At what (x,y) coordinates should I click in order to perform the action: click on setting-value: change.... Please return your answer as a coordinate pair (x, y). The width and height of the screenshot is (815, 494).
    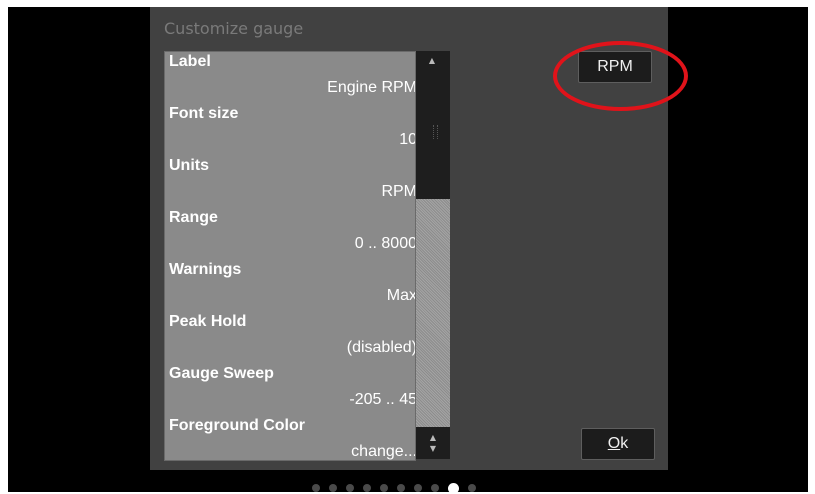
    Looking at the image, I should click on (383, 451).